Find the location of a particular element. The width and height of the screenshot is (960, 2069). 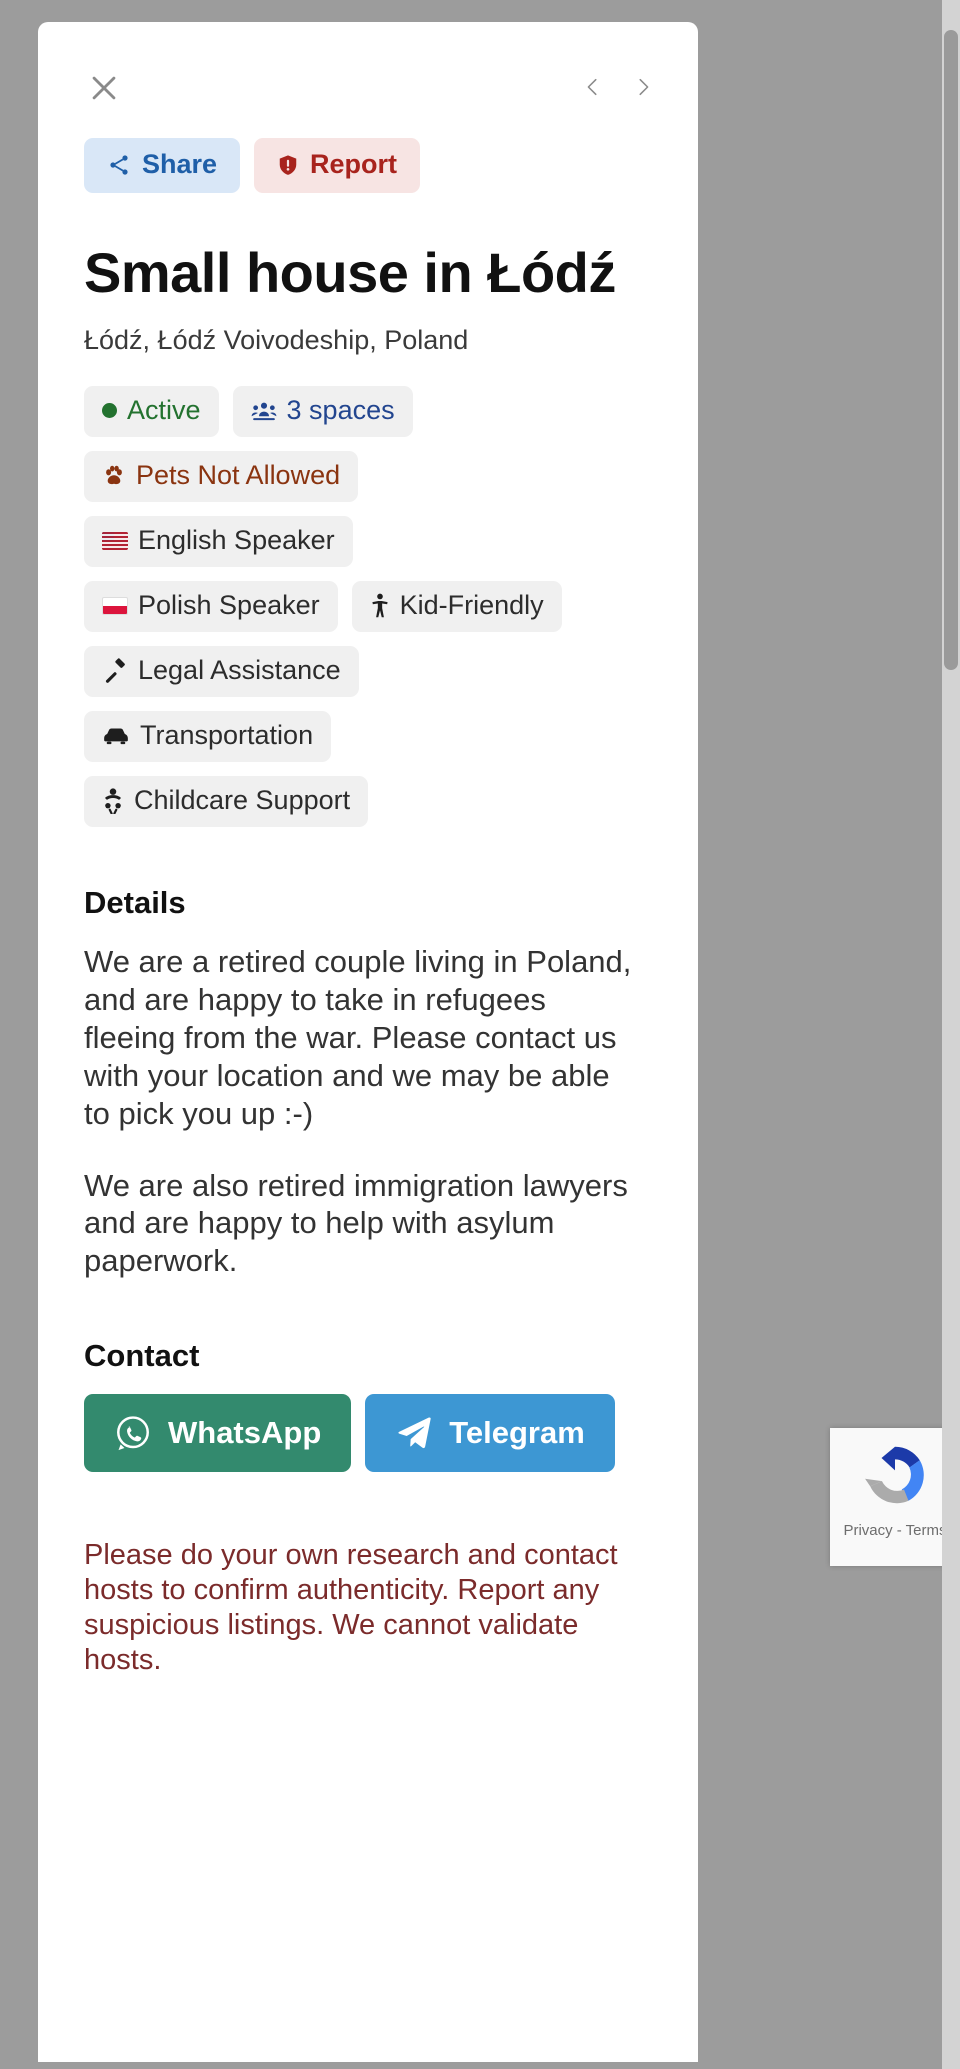

share-icon is located at coordinates (119, 165).